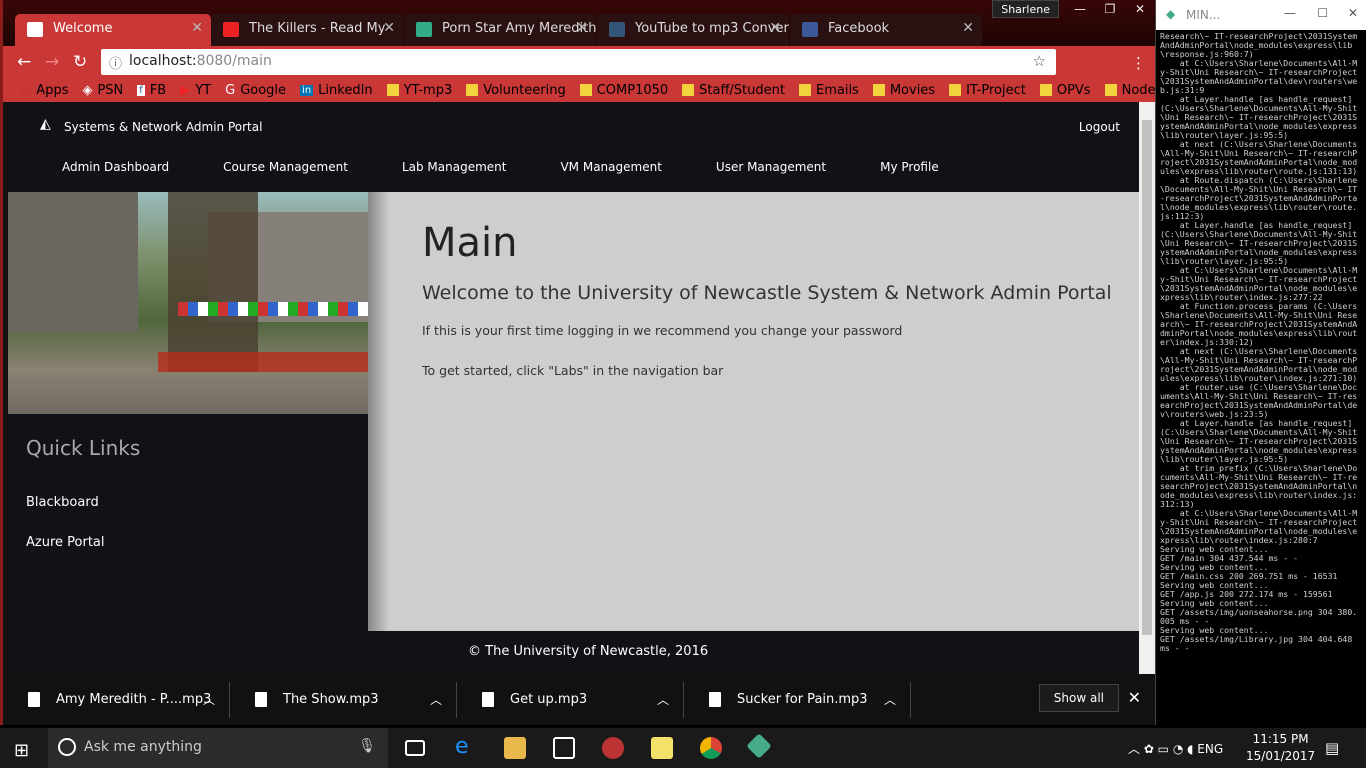 Image resolution: width=1366 pixels, height=768 pixels. I want to click on bookmark-yt: ▶ YT, so click(195, 90).